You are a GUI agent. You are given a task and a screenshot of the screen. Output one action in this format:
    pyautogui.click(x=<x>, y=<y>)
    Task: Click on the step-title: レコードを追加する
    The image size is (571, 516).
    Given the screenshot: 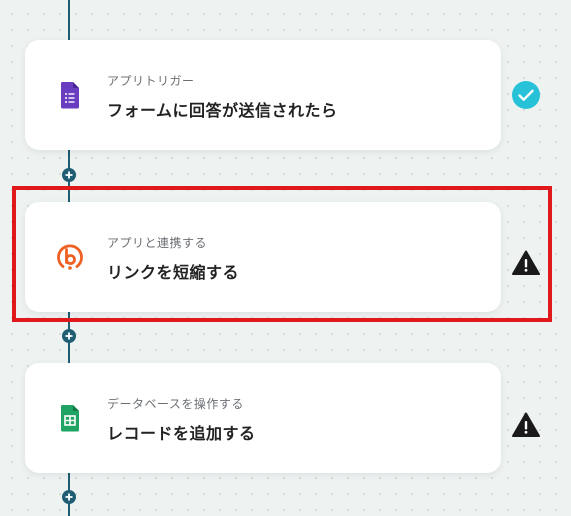 What is the action you would take?
    pyautogui.click(x=181, y=433)
    